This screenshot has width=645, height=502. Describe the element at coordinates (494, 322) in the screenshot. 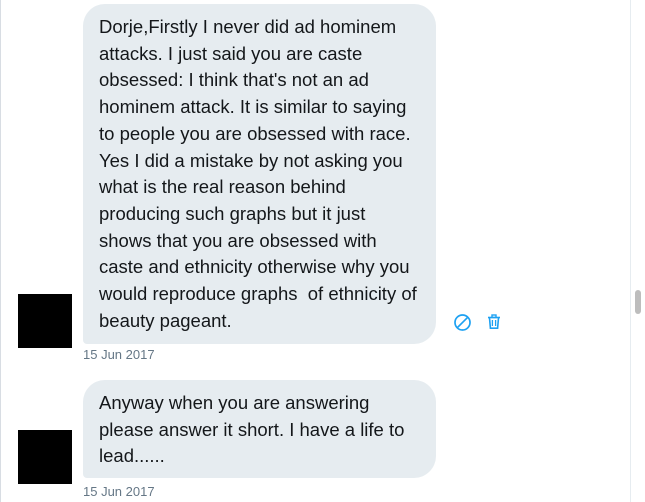

I see `trash-icon` at that location.